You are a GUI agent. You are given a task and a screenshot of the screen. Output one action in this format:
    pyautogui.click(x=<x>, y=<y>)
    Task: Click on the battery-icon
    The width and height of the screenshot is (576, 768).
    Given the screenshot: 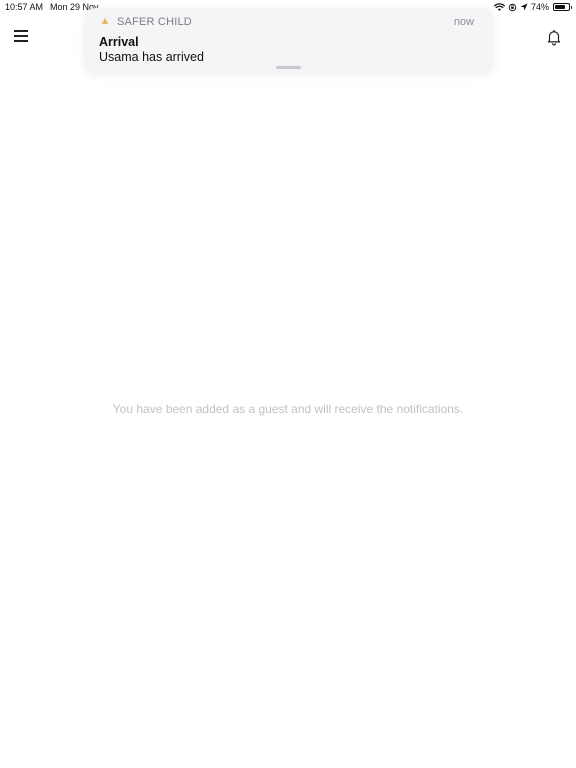 What is the action you would take?
    pyautogui.click(x=562, y=7)
    